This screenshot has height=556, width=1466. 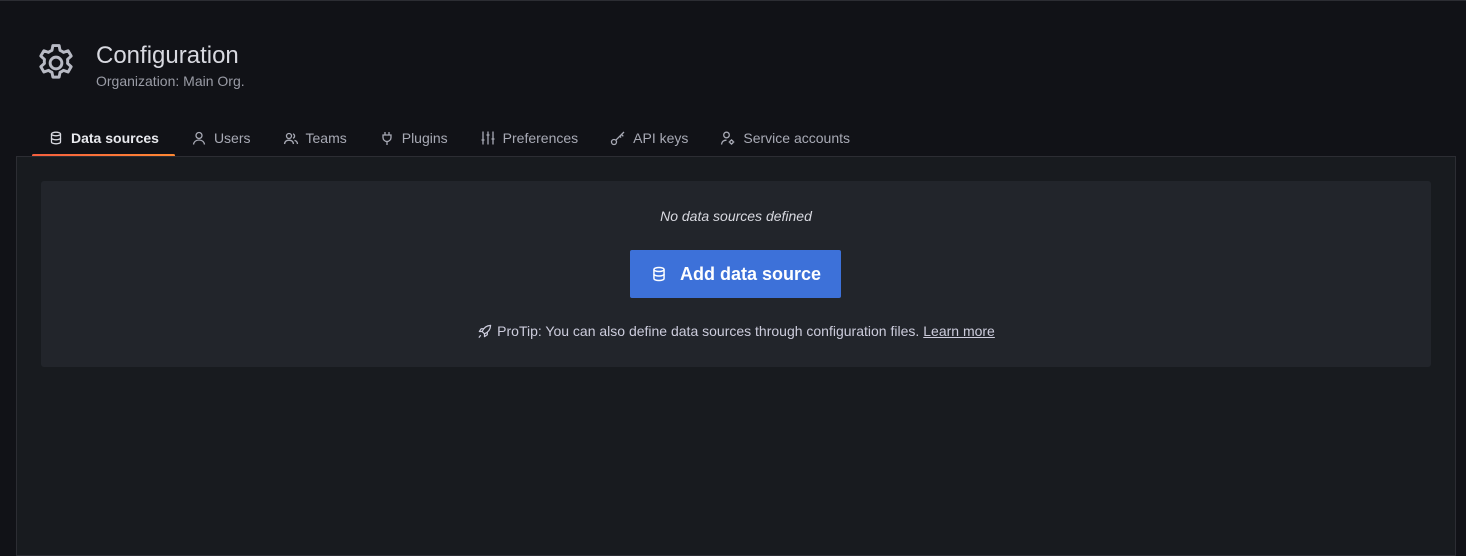 What do you see at coordinates (750, 273) in the screenshot?
I see `button-label: Add data source` at bounding box center [750, 273].